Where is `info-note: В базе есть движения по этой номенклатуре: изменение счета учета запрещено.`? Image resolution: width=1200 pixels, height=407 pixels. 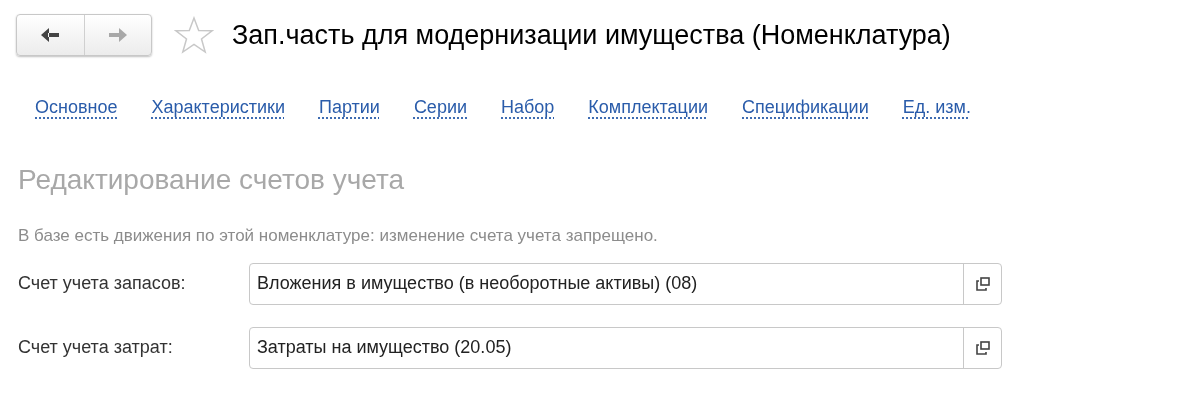
info-note: В базе есть движения по этой номенклатуре: изменение счета учета запрещено. is located at coordinates (338, 236).